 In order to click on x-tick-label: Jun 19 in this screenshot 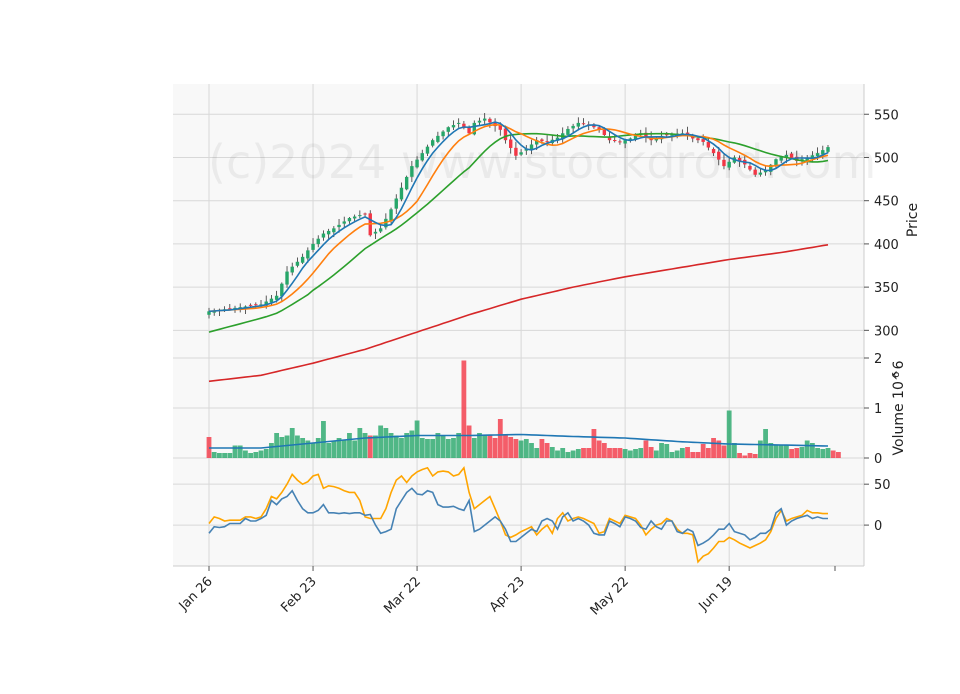, I will do `click(716, 594)`.